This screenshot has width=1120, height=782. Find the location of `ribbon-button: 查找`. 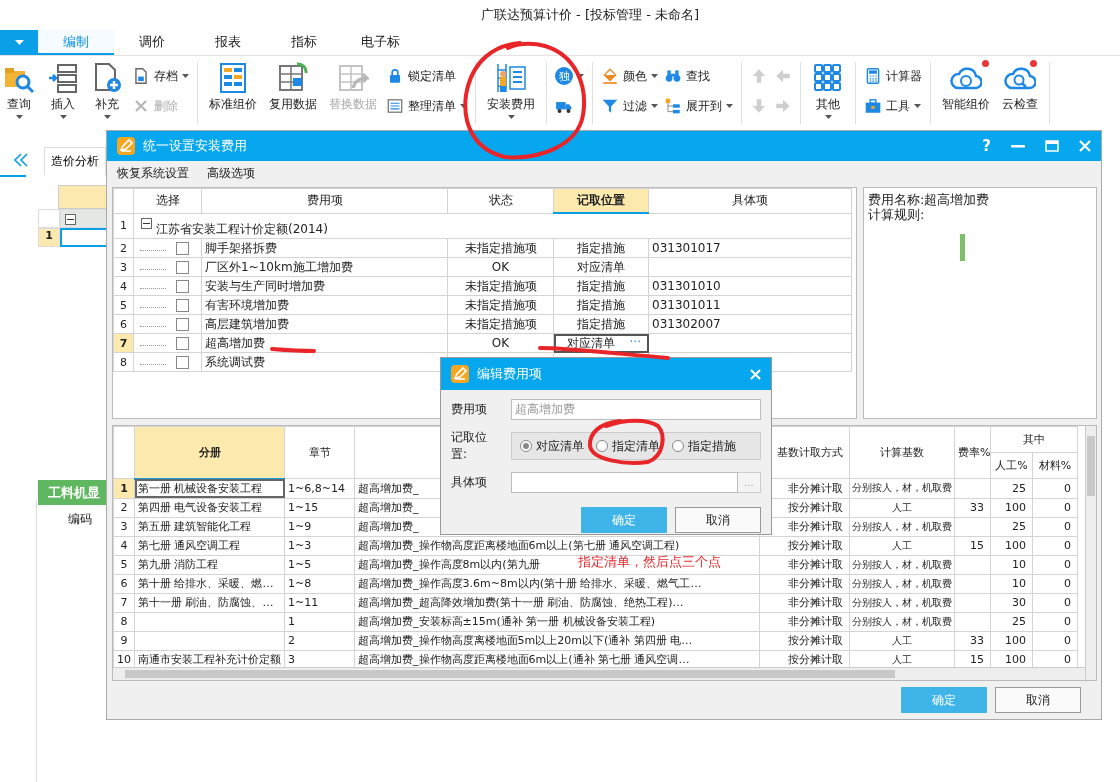

ribbon-button: 查找 is located at coordinates (698, 76).